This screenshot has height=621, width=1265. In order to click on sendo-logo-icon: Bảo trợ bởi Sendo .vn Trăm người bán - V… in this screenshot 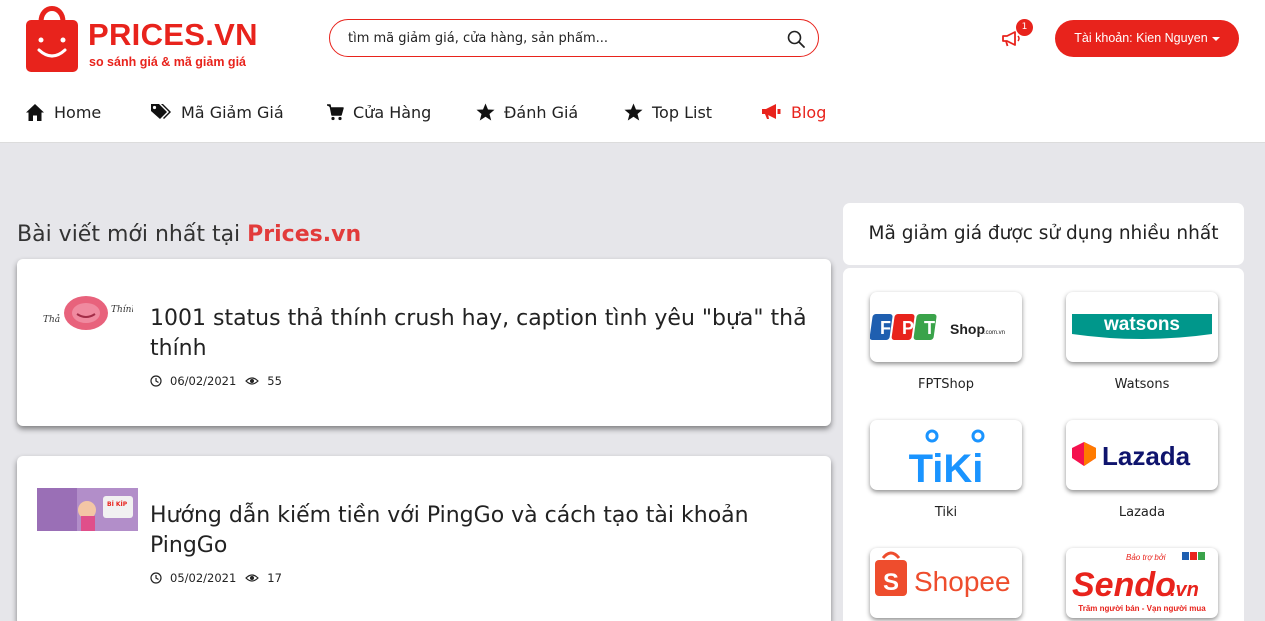, I will do `click(1139, 582)`.